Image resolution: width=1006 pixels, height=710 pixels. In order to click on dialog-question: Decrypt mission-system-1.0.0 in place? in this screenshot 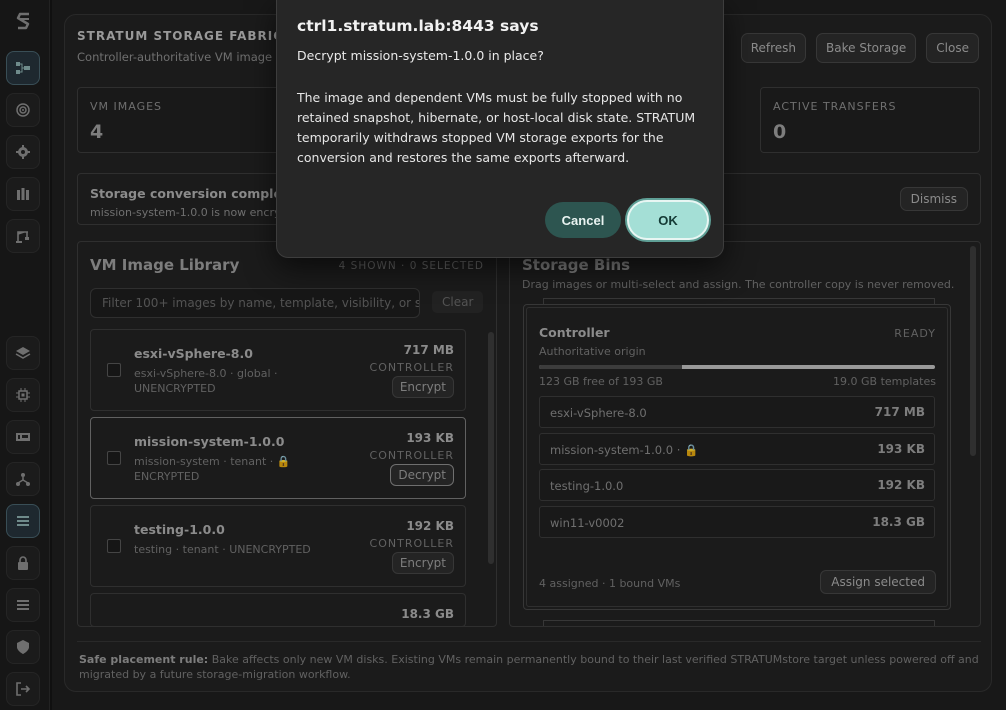, I will do `click(420, 55)`.